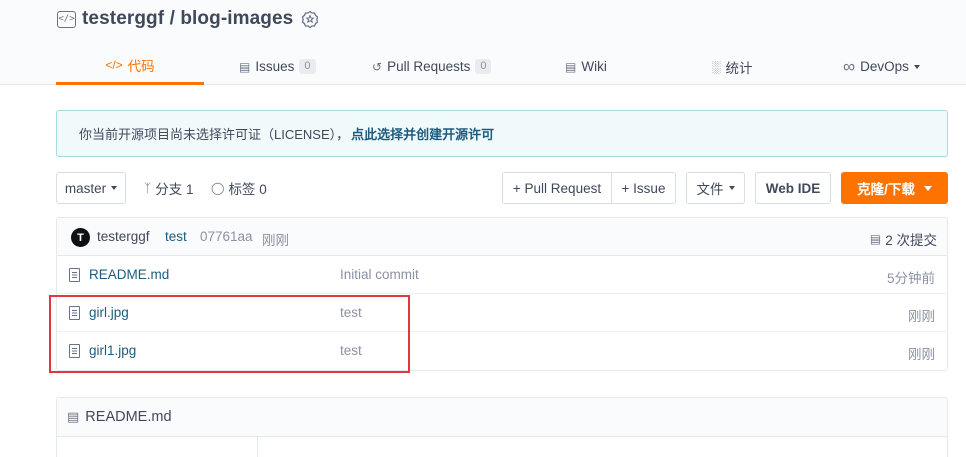  I want to click on latest-commit-row: T testerggf test 07761aa 刚刚 ▤ 2 次提交, so click(502, 237).